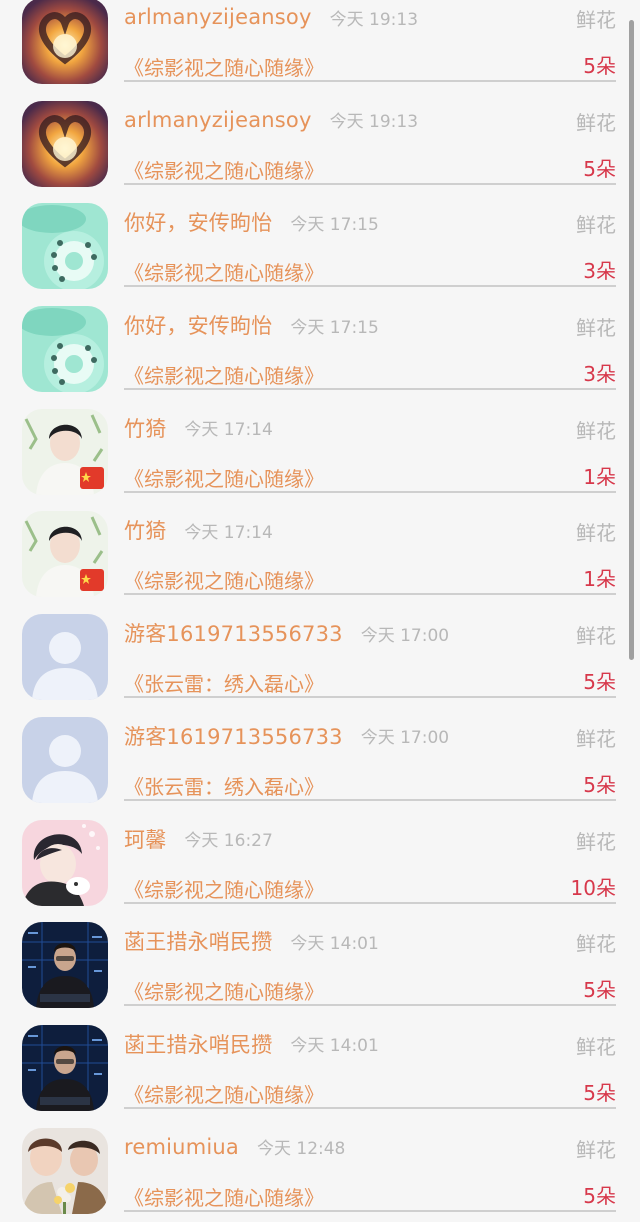 This screenshot has width=640, height=1222. I want to click on user-name: 珂馨, so click(145, 839).